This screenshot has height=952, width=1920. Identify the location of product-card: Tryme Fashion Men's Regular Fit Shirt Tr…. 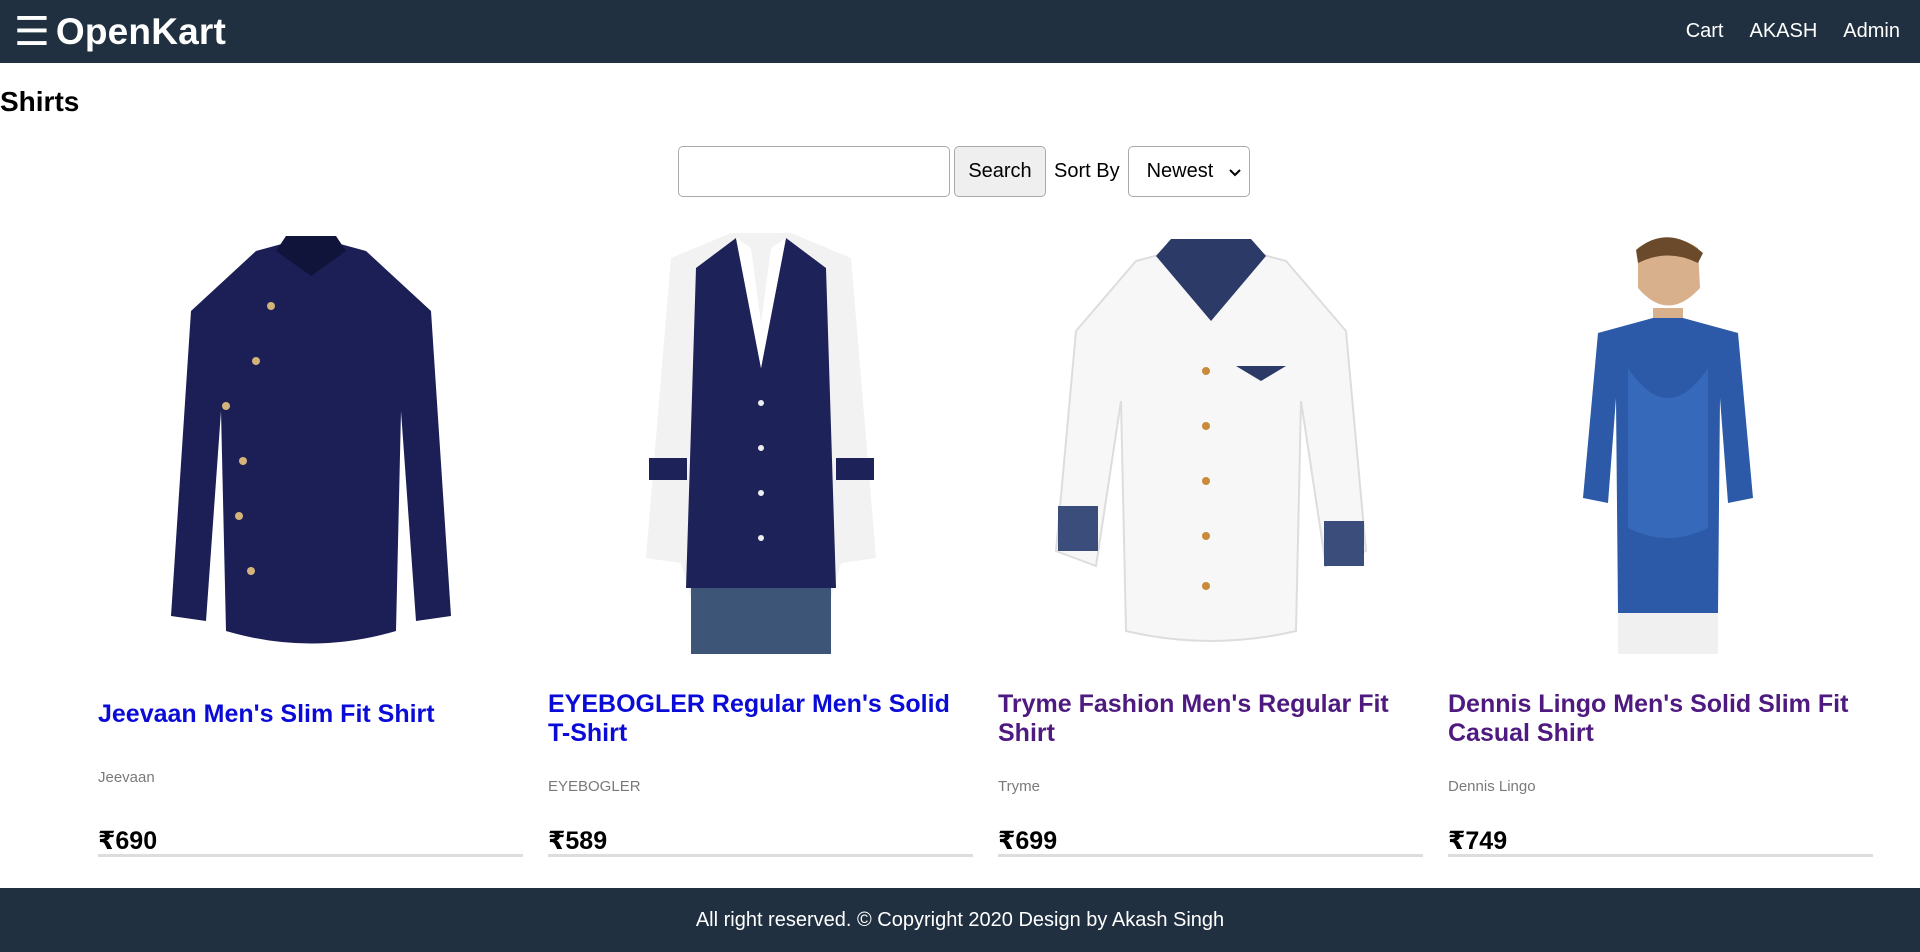
(1210, 542).